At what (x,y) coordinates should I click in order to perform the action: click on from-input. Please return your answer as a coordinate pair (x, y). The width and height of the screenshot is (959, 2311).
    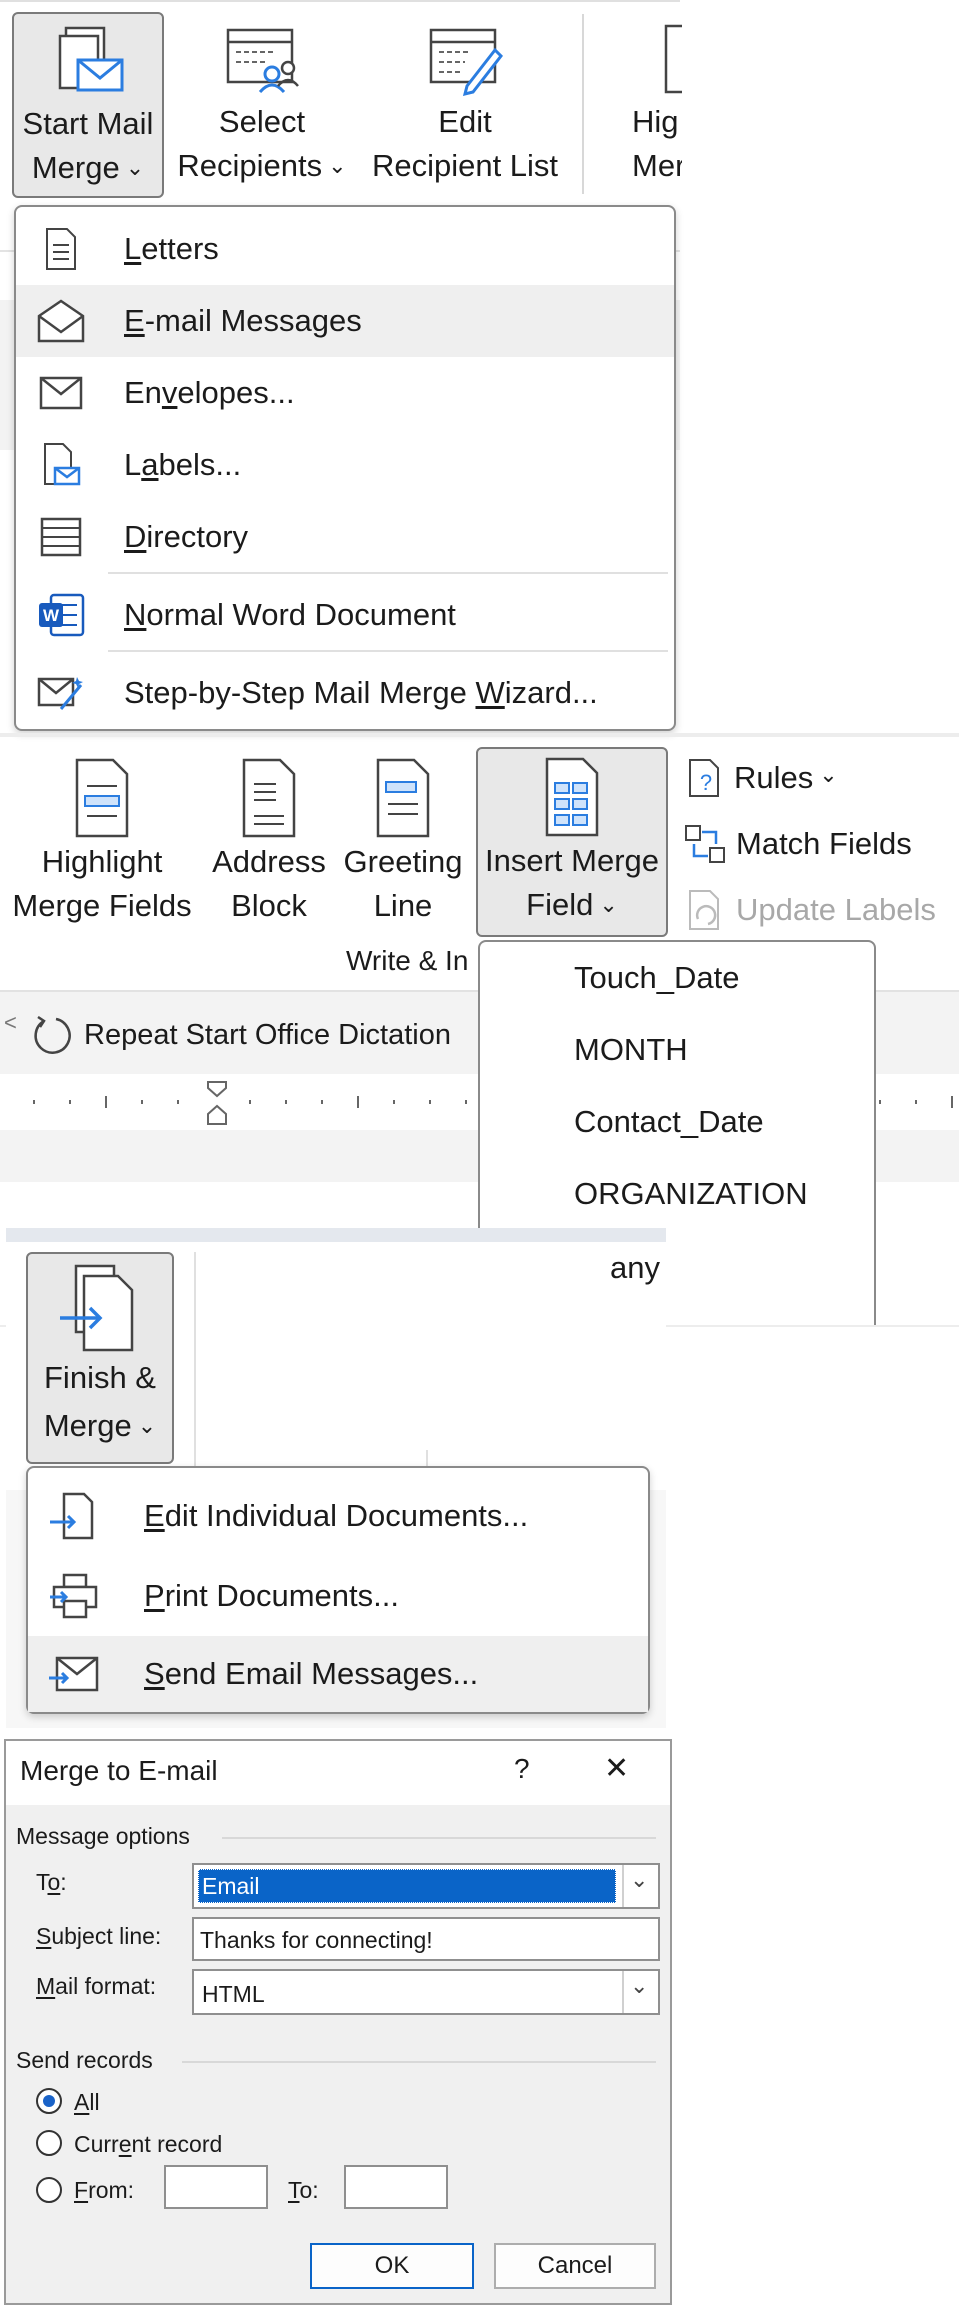
    Looking at the image, I should click on (216, 2187).